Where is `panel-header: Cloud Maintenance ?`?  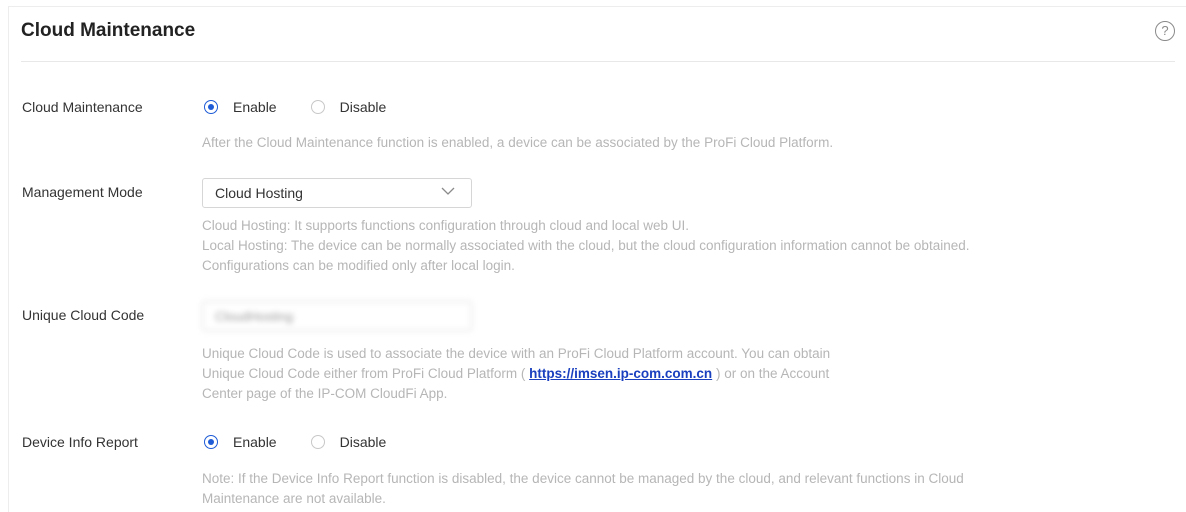 panel-header: Cloud Maintenance ? is located at coordinates (598, 39).